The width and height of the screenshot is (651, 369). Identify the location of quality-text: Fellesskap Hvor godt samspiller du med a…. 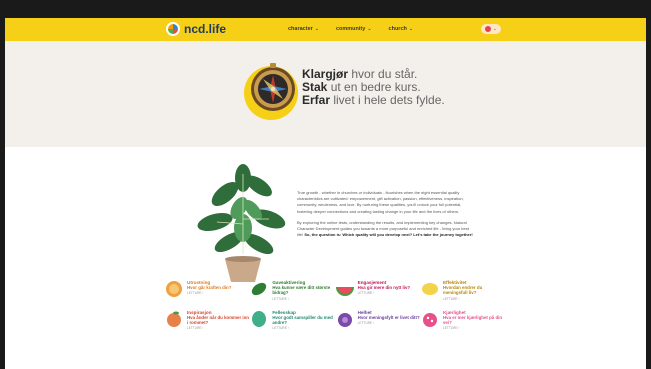
(303, 320).